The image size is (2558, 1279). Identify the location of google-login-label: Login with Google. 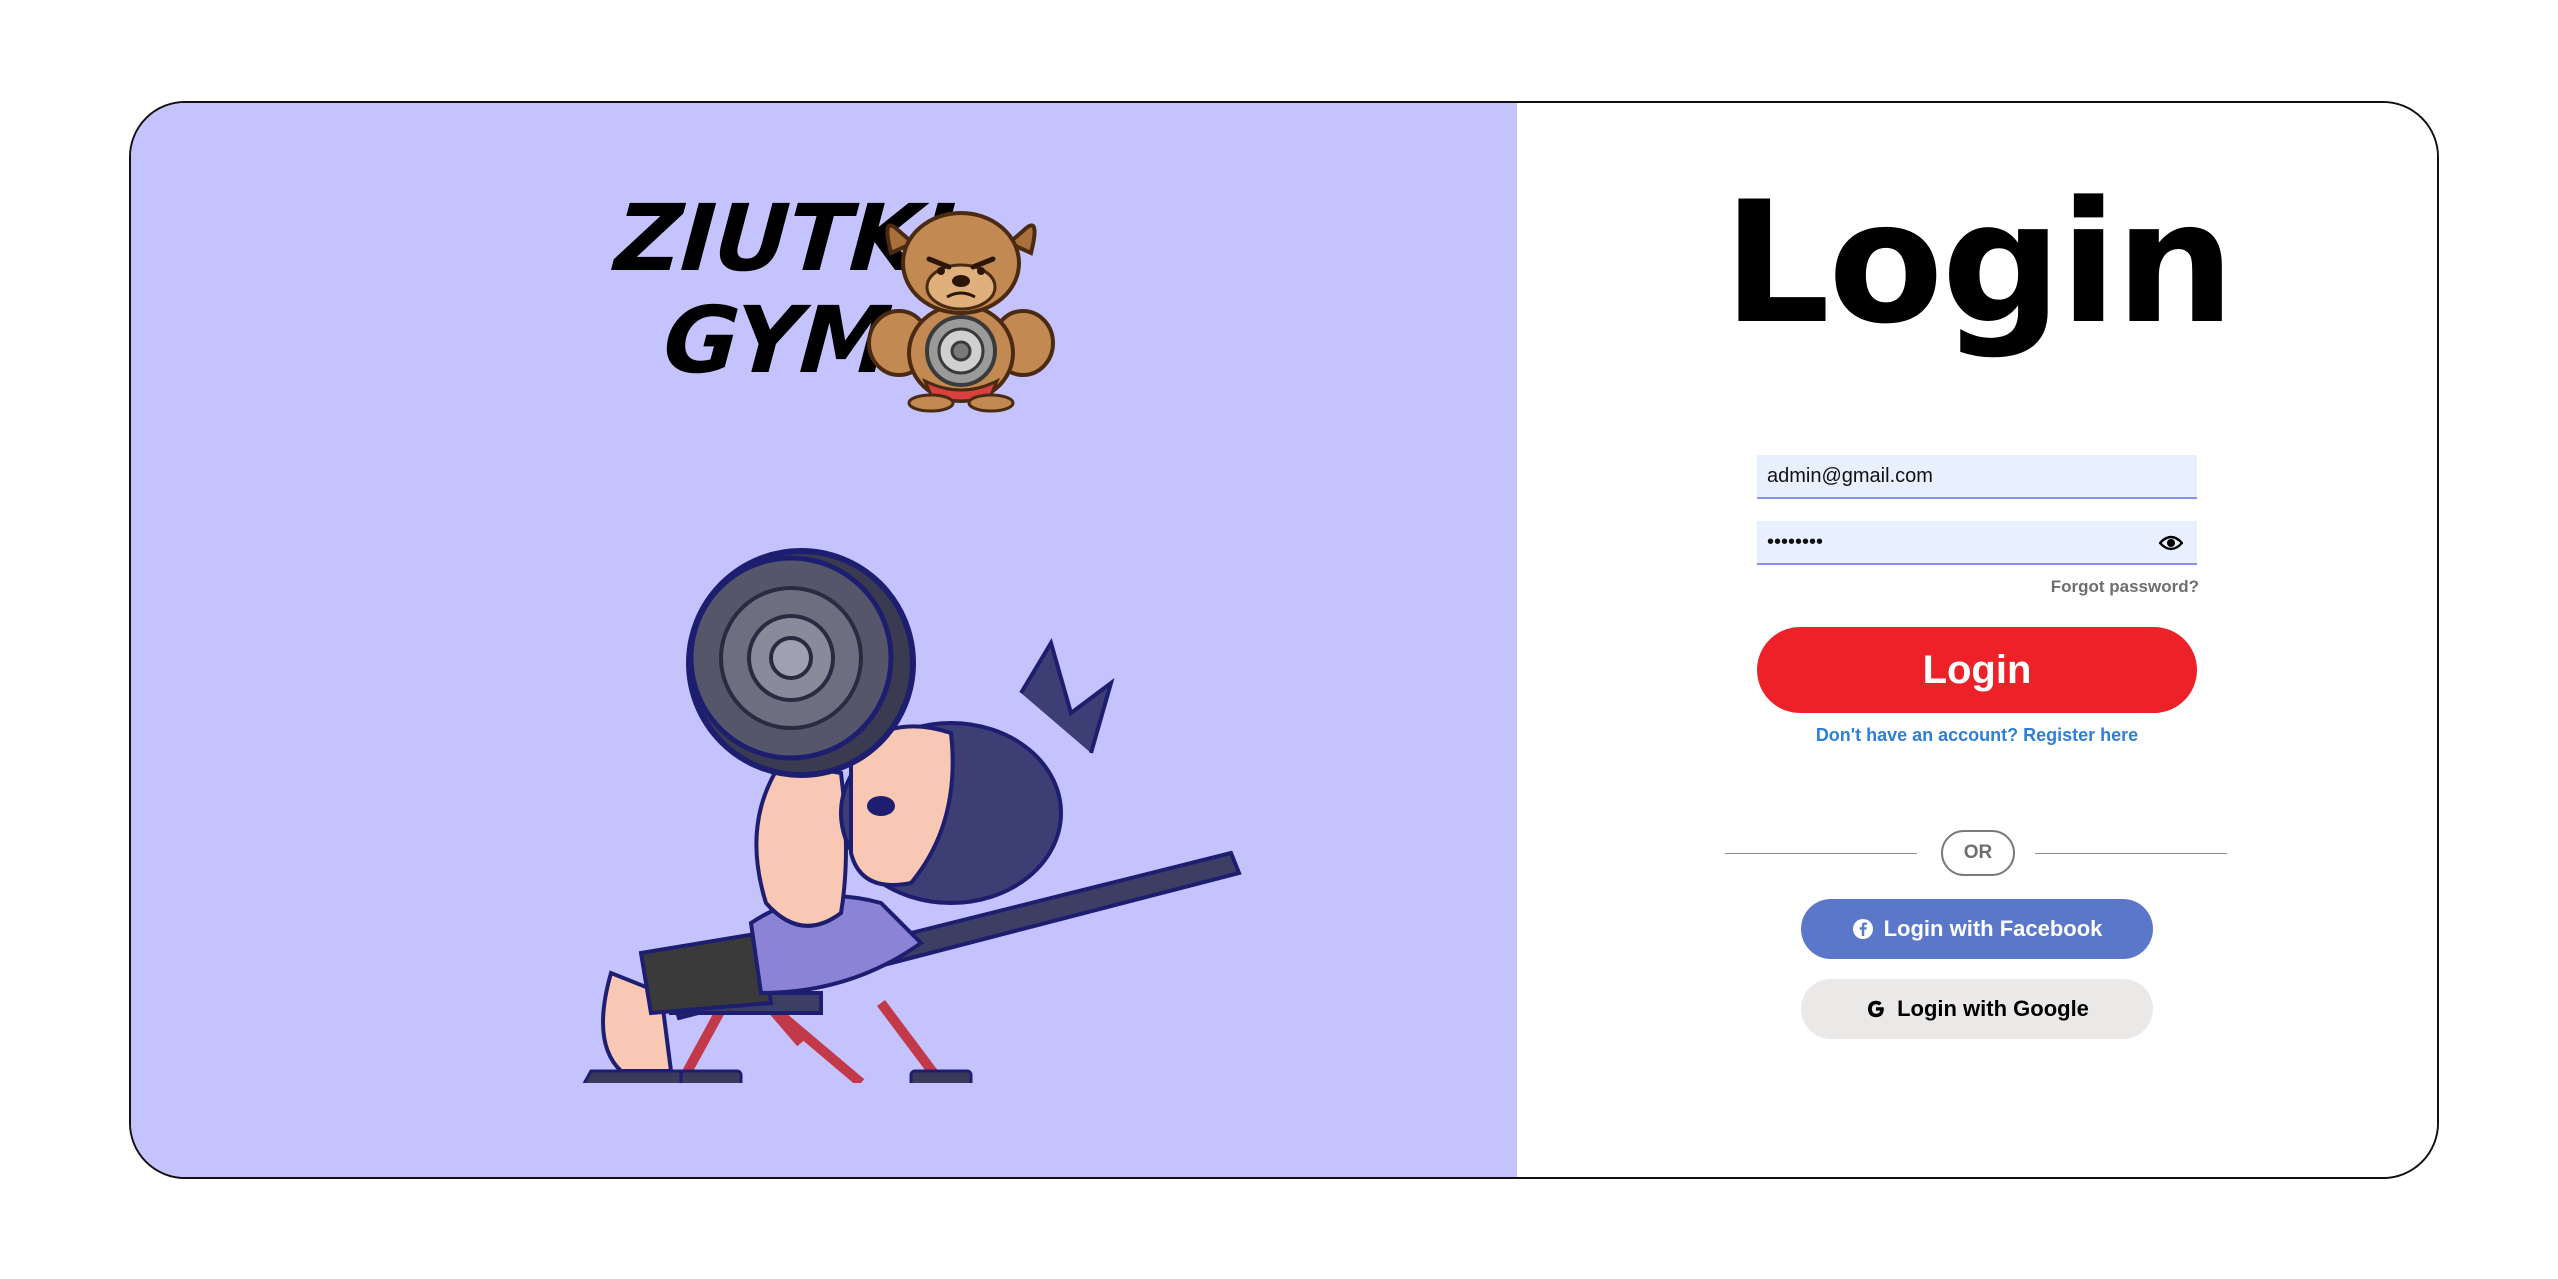
(1993, 1008).